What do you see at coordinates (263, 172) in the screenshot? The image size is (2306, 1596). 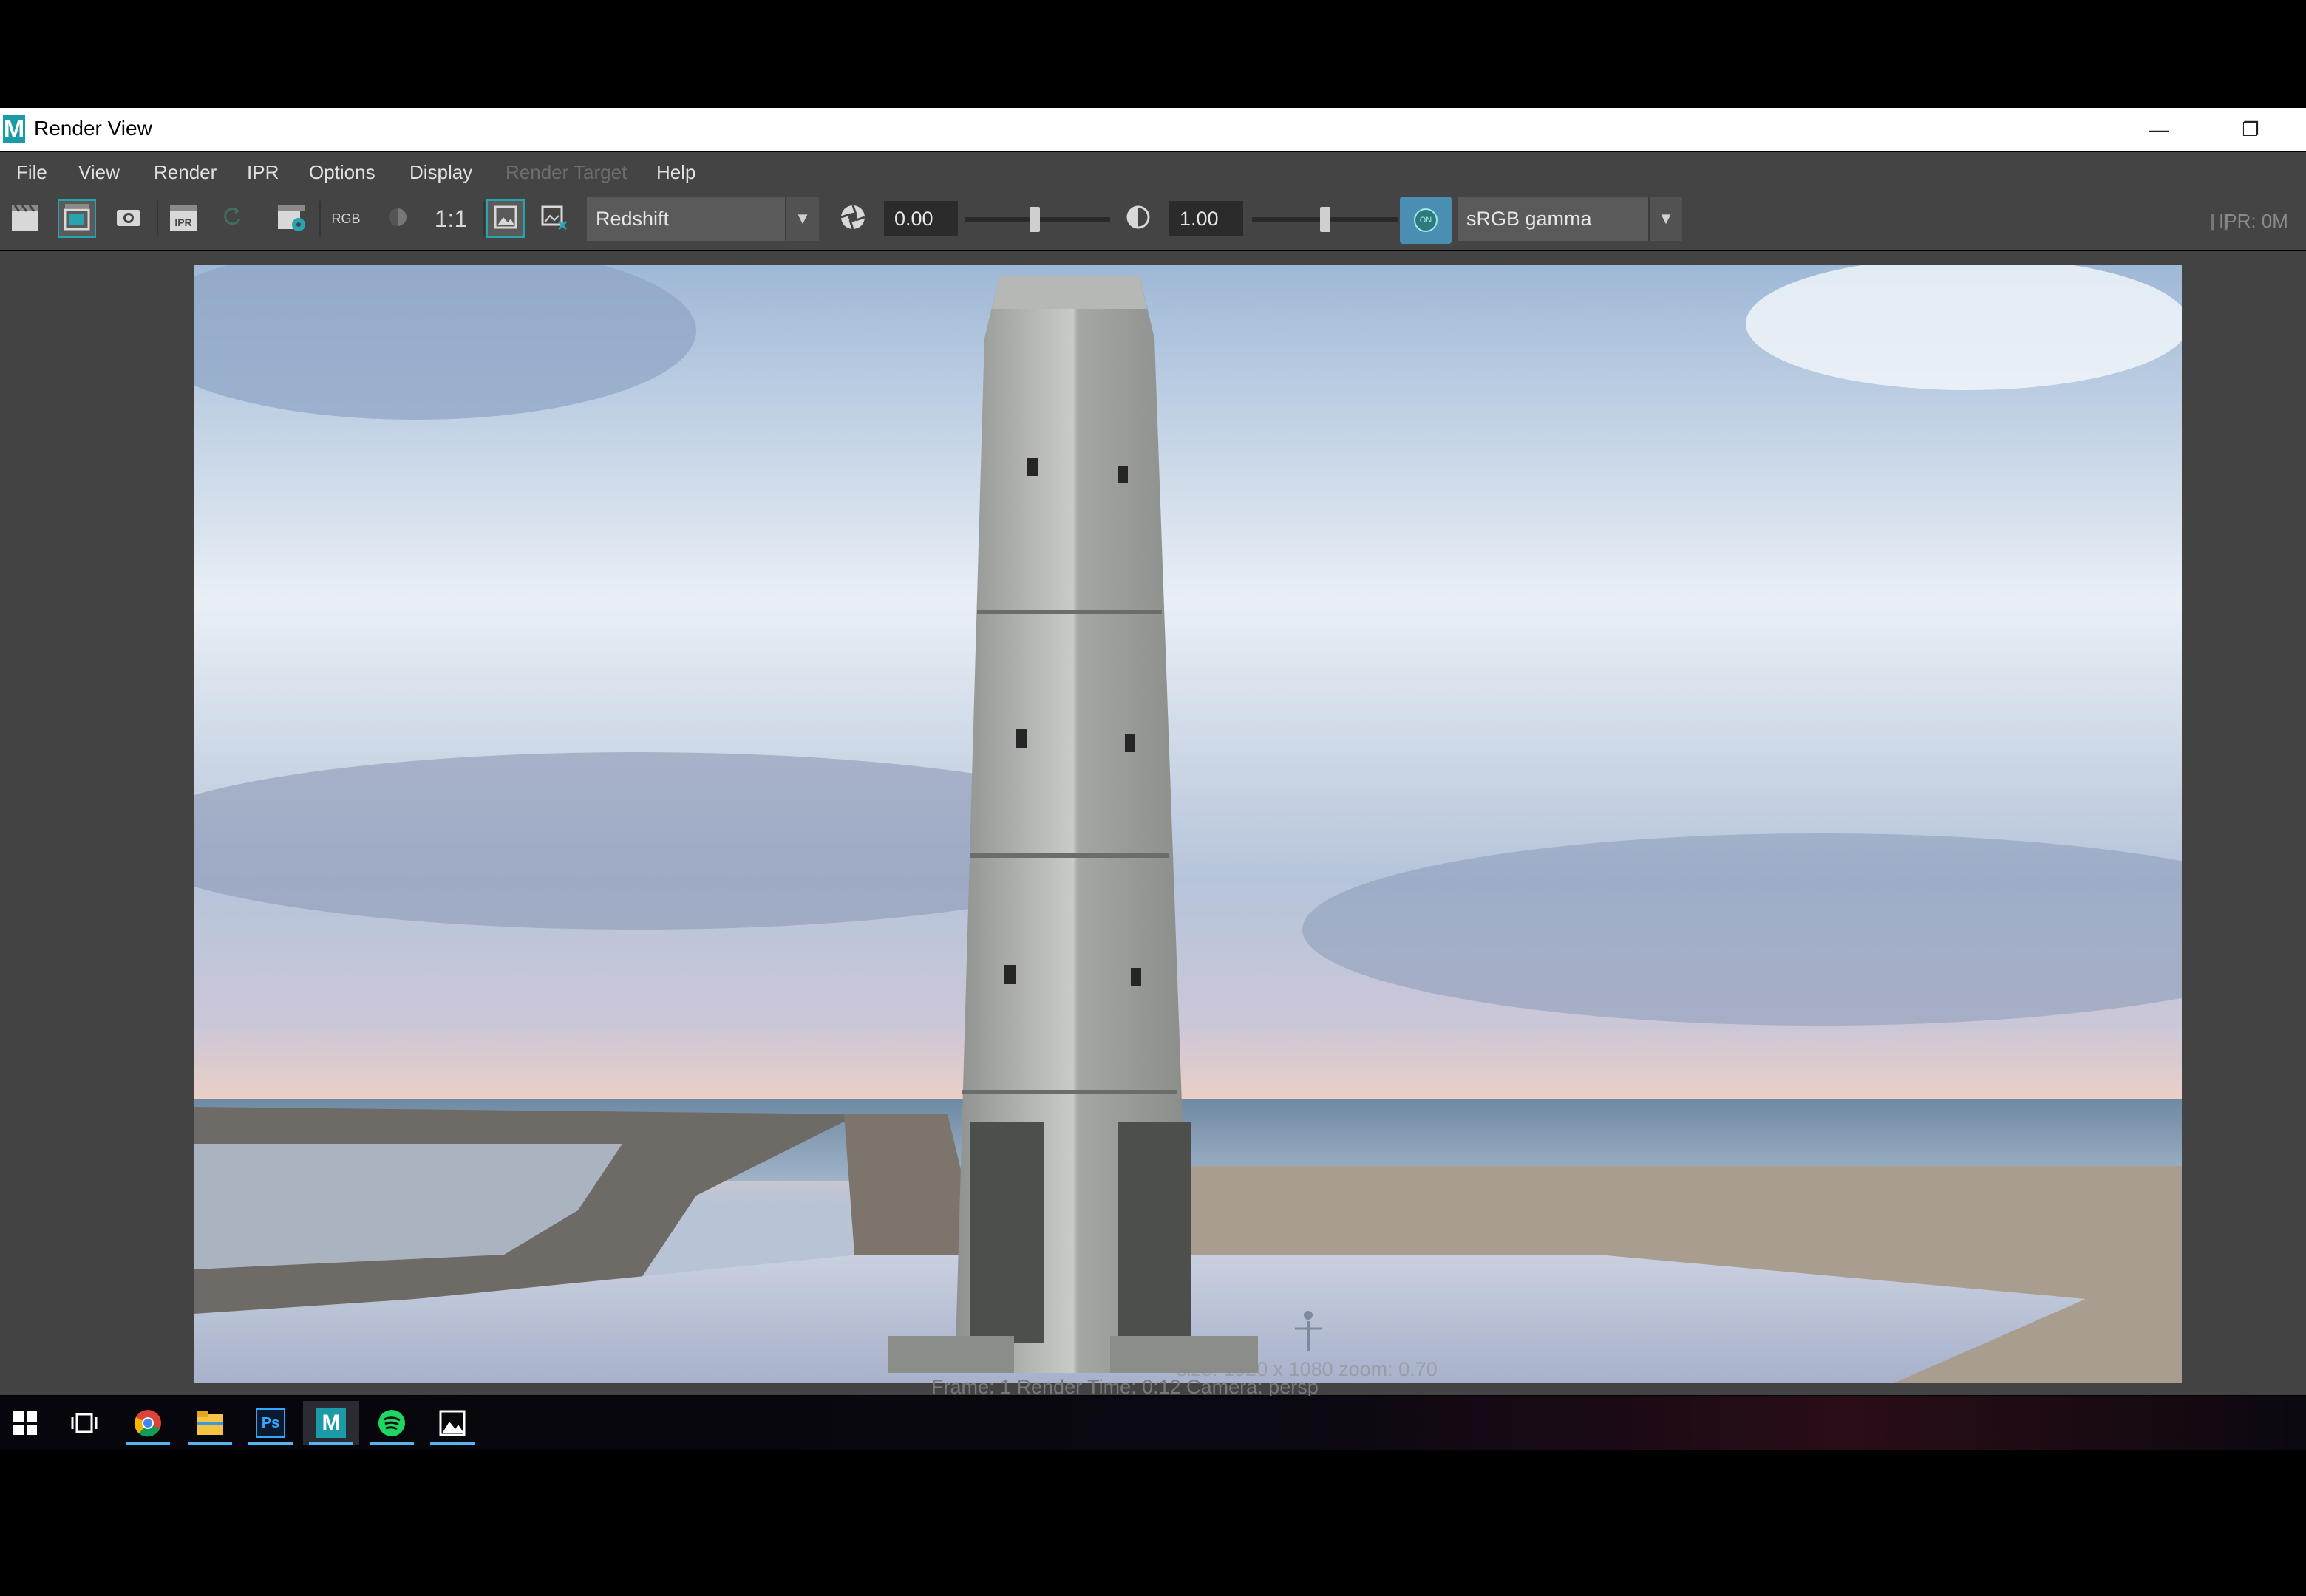 I see `menu-ipr: IPR` at bounding box center [263, 172].